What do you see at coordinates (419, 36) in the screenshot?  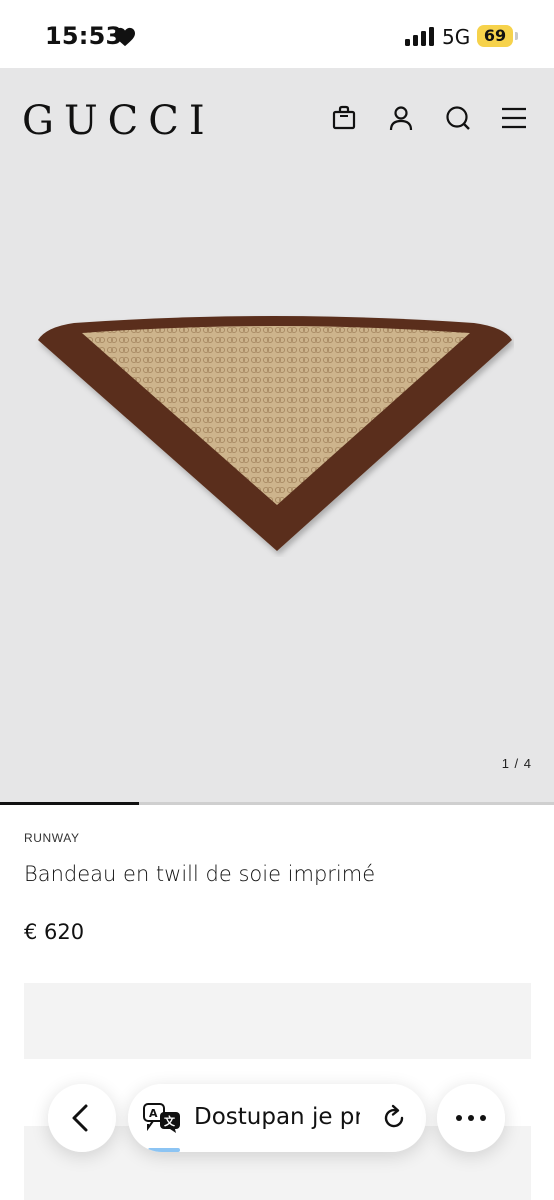 I see `cellular-signal-icon` at bounding box center [419, 36].